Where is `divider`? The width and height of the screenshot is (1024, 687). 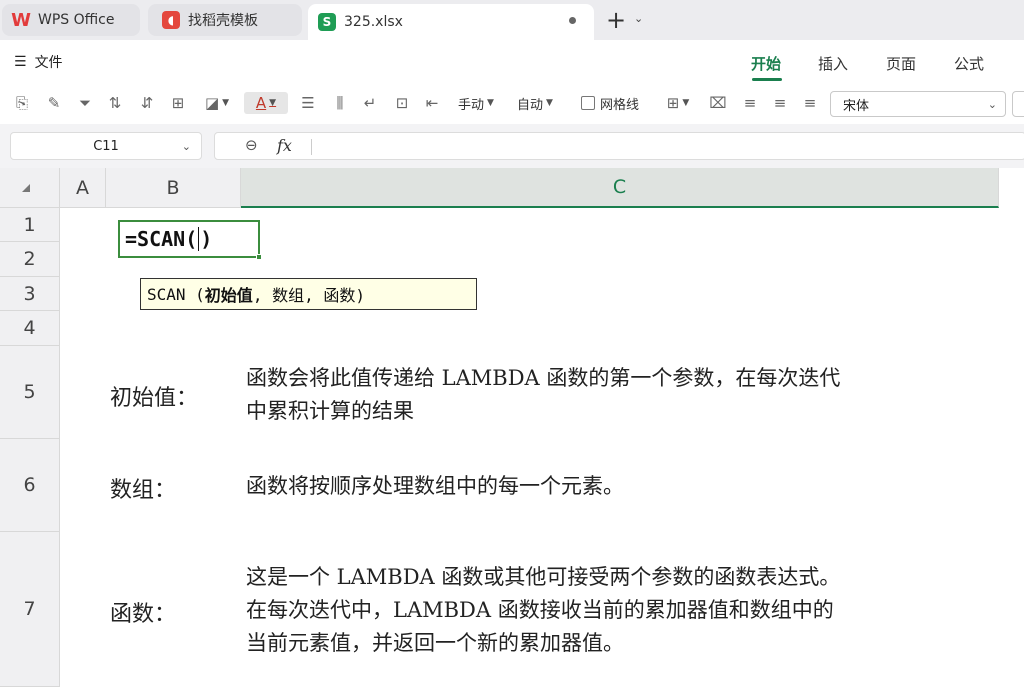
divider is located at coordinates (311, 147).